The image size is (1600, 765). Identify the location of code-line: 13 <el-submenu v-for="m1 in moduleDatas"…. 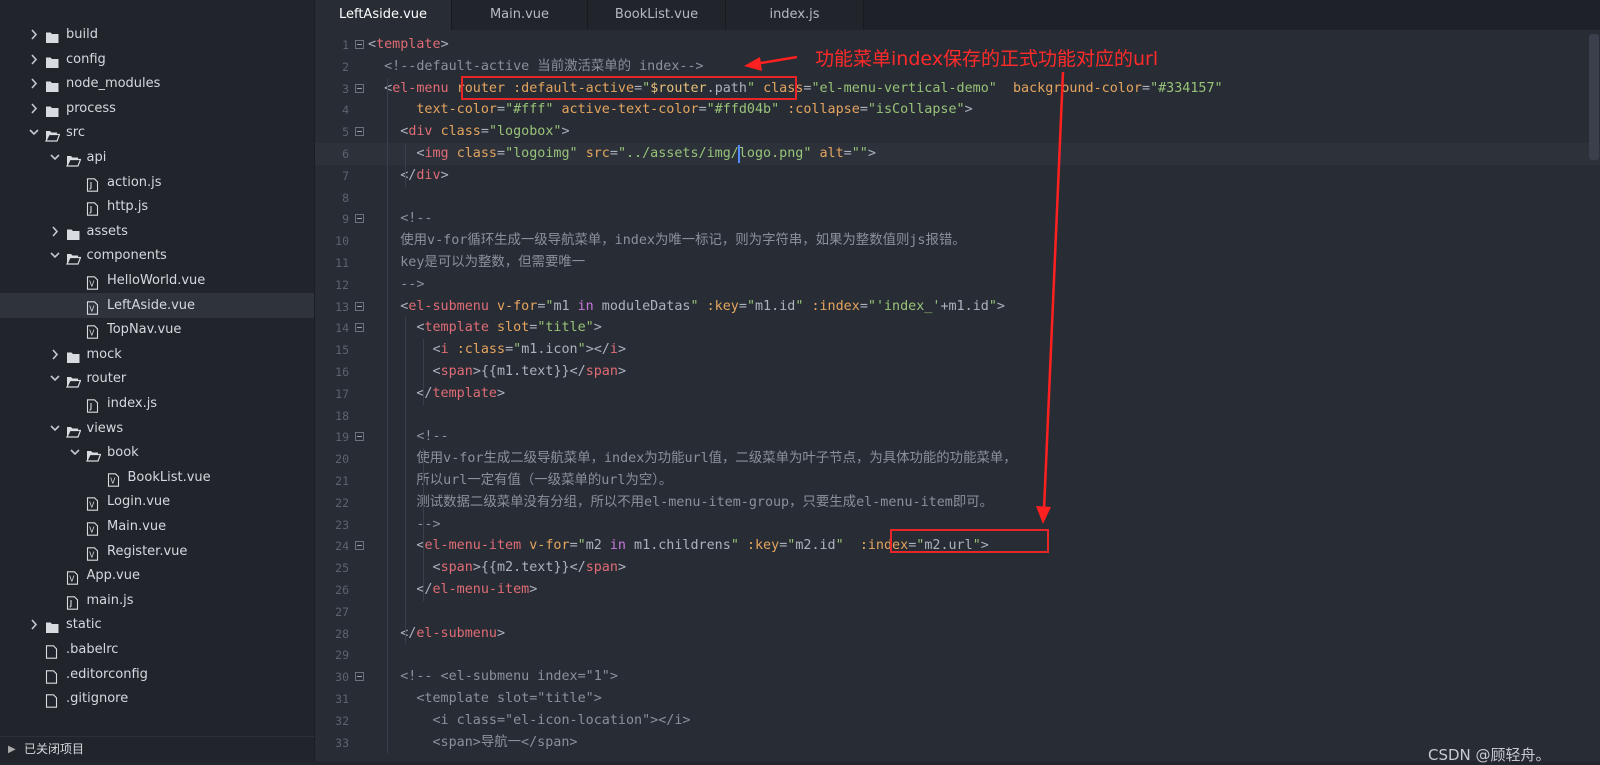
(957, 307).